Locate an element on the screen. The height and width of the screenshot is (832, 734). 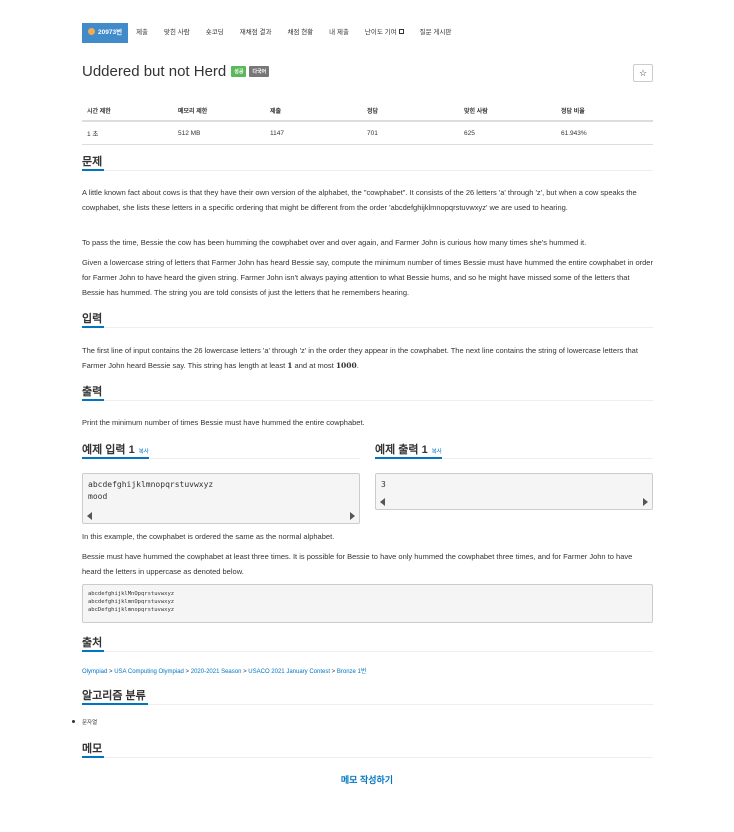
sample-output-heading: 예제 출력 1 복사 is located at coordinates (514, 450).